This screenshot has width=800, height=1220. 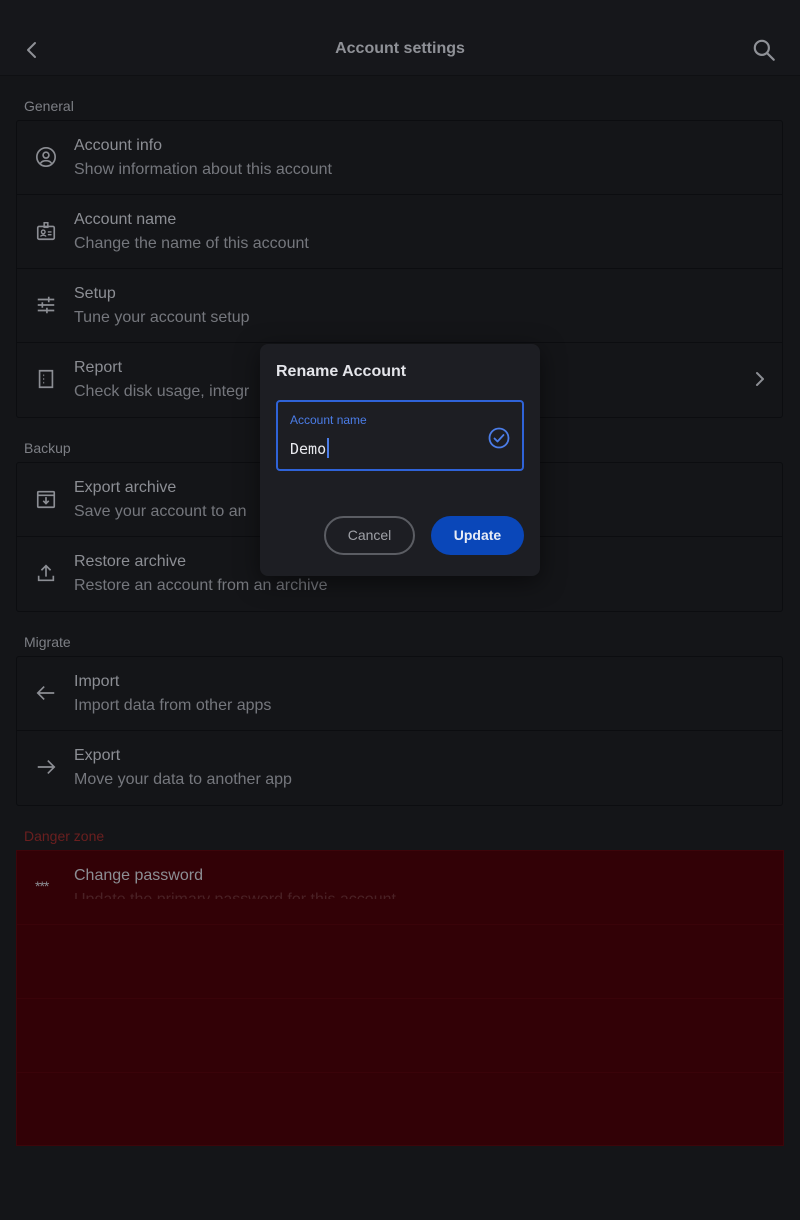 What do you see at coordinates (399, 306) in the screenshot?
I see `setup-item: Setup Tune your account setup` at bounding box center [399, 306].